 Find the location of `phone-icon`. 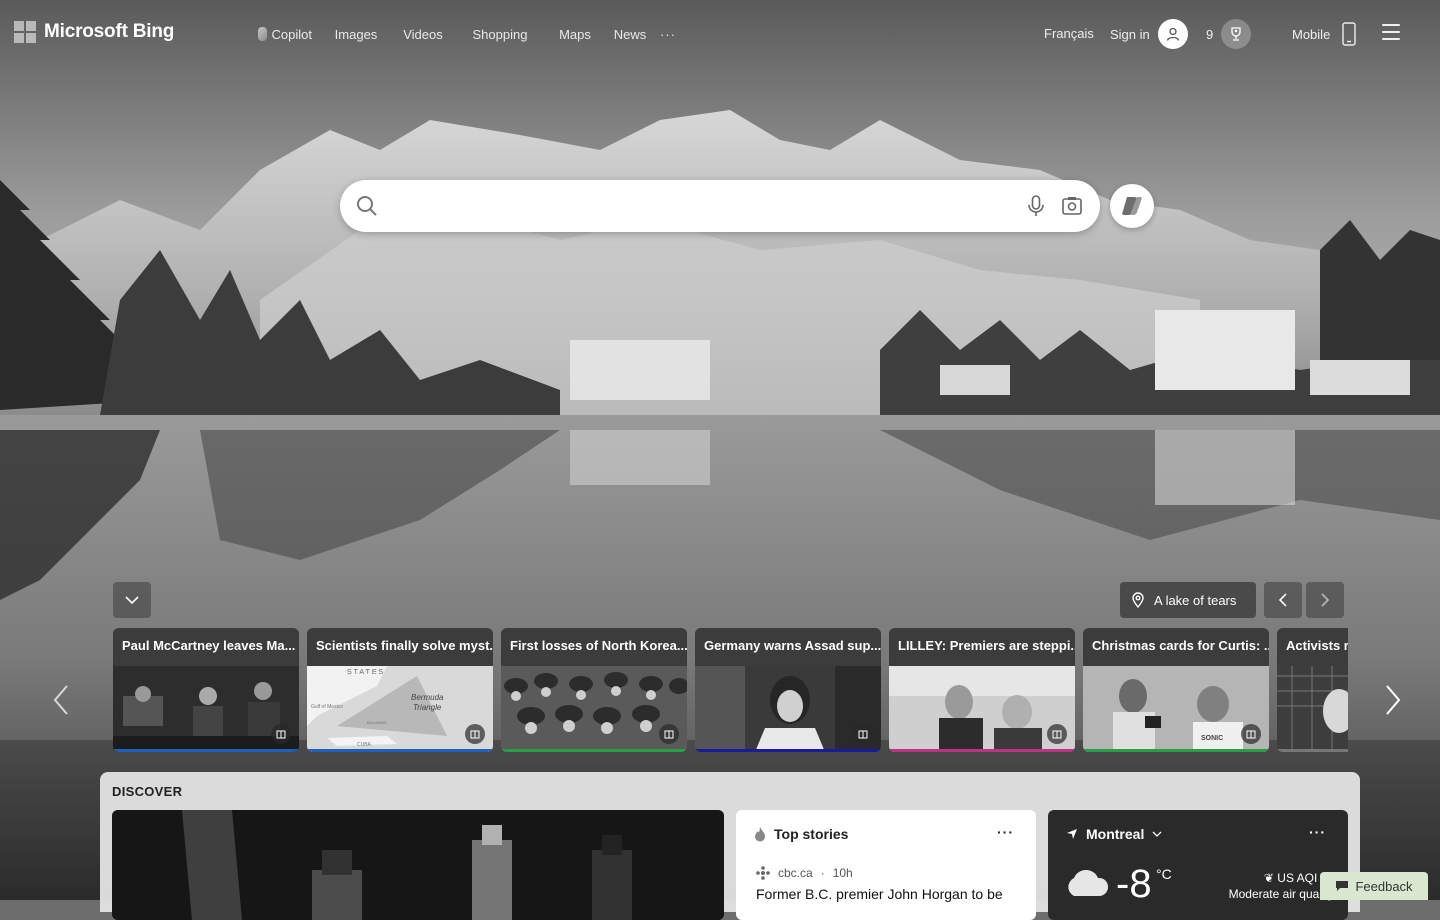

phone-icon is located at coordinates (1349, 34).